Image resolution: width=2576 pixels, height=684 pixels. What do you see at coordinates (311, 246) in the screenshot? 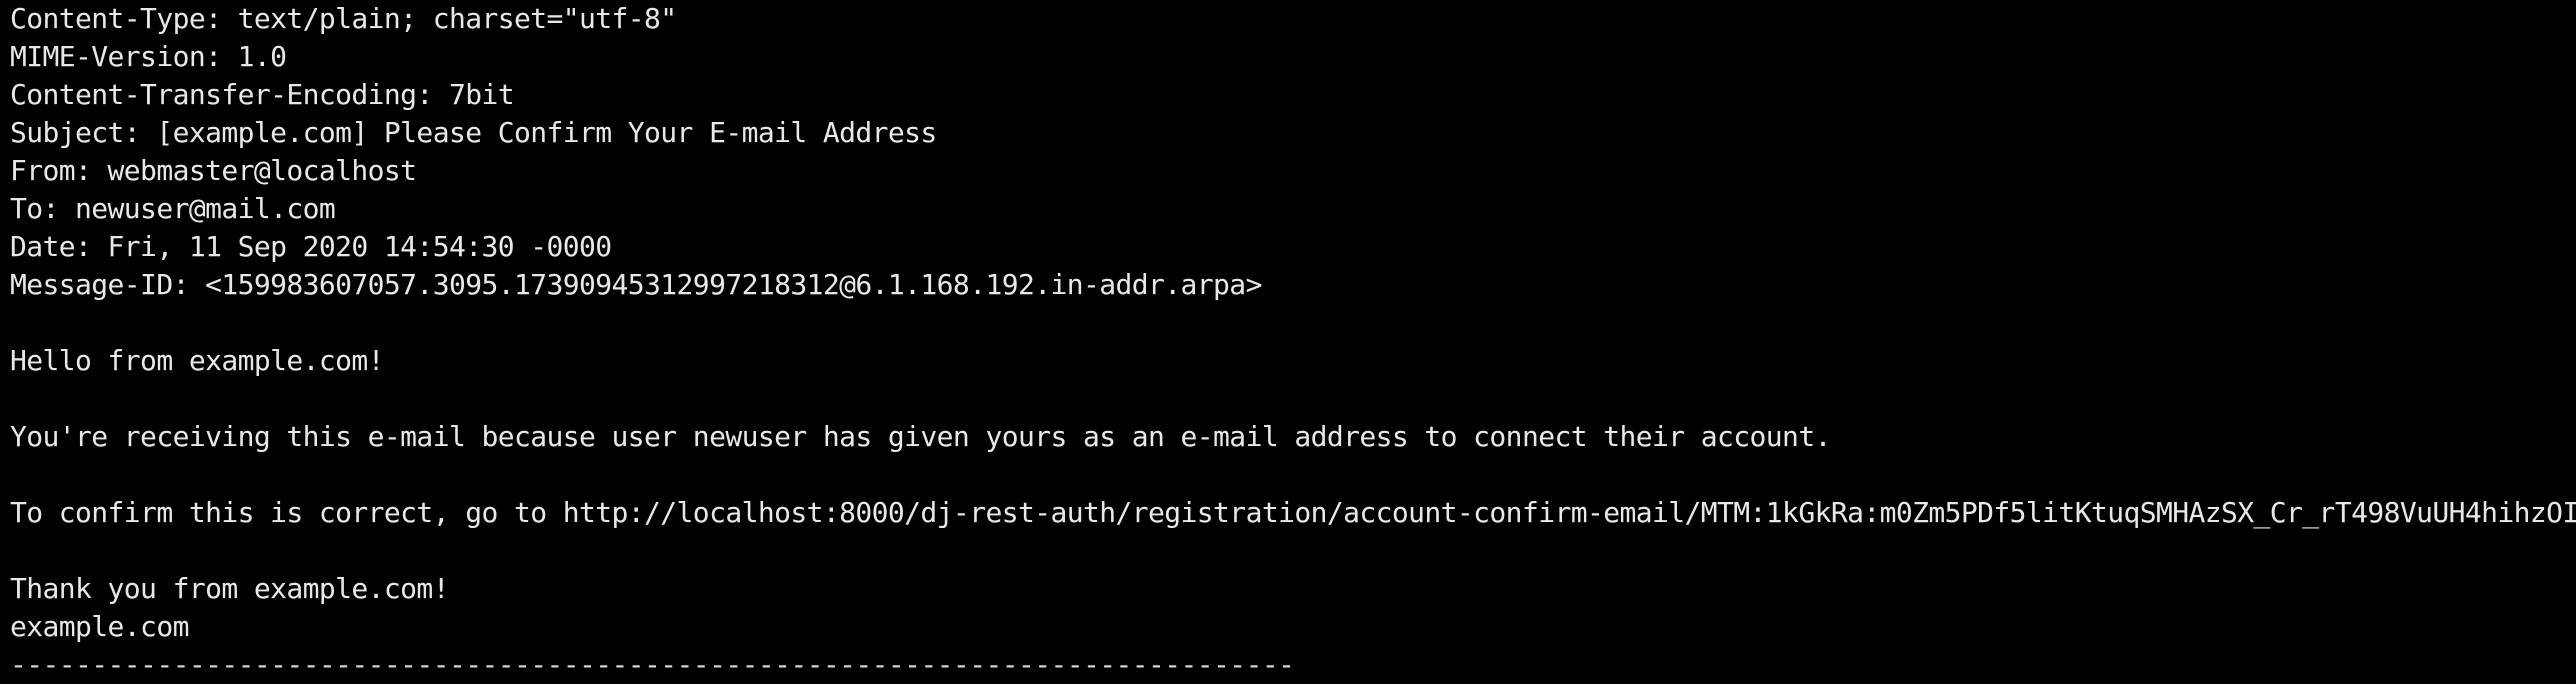
I see `header-date: Date: Fri, 11 Sep 2020 14:54:30 -0000` at bounding box center [311, 246].